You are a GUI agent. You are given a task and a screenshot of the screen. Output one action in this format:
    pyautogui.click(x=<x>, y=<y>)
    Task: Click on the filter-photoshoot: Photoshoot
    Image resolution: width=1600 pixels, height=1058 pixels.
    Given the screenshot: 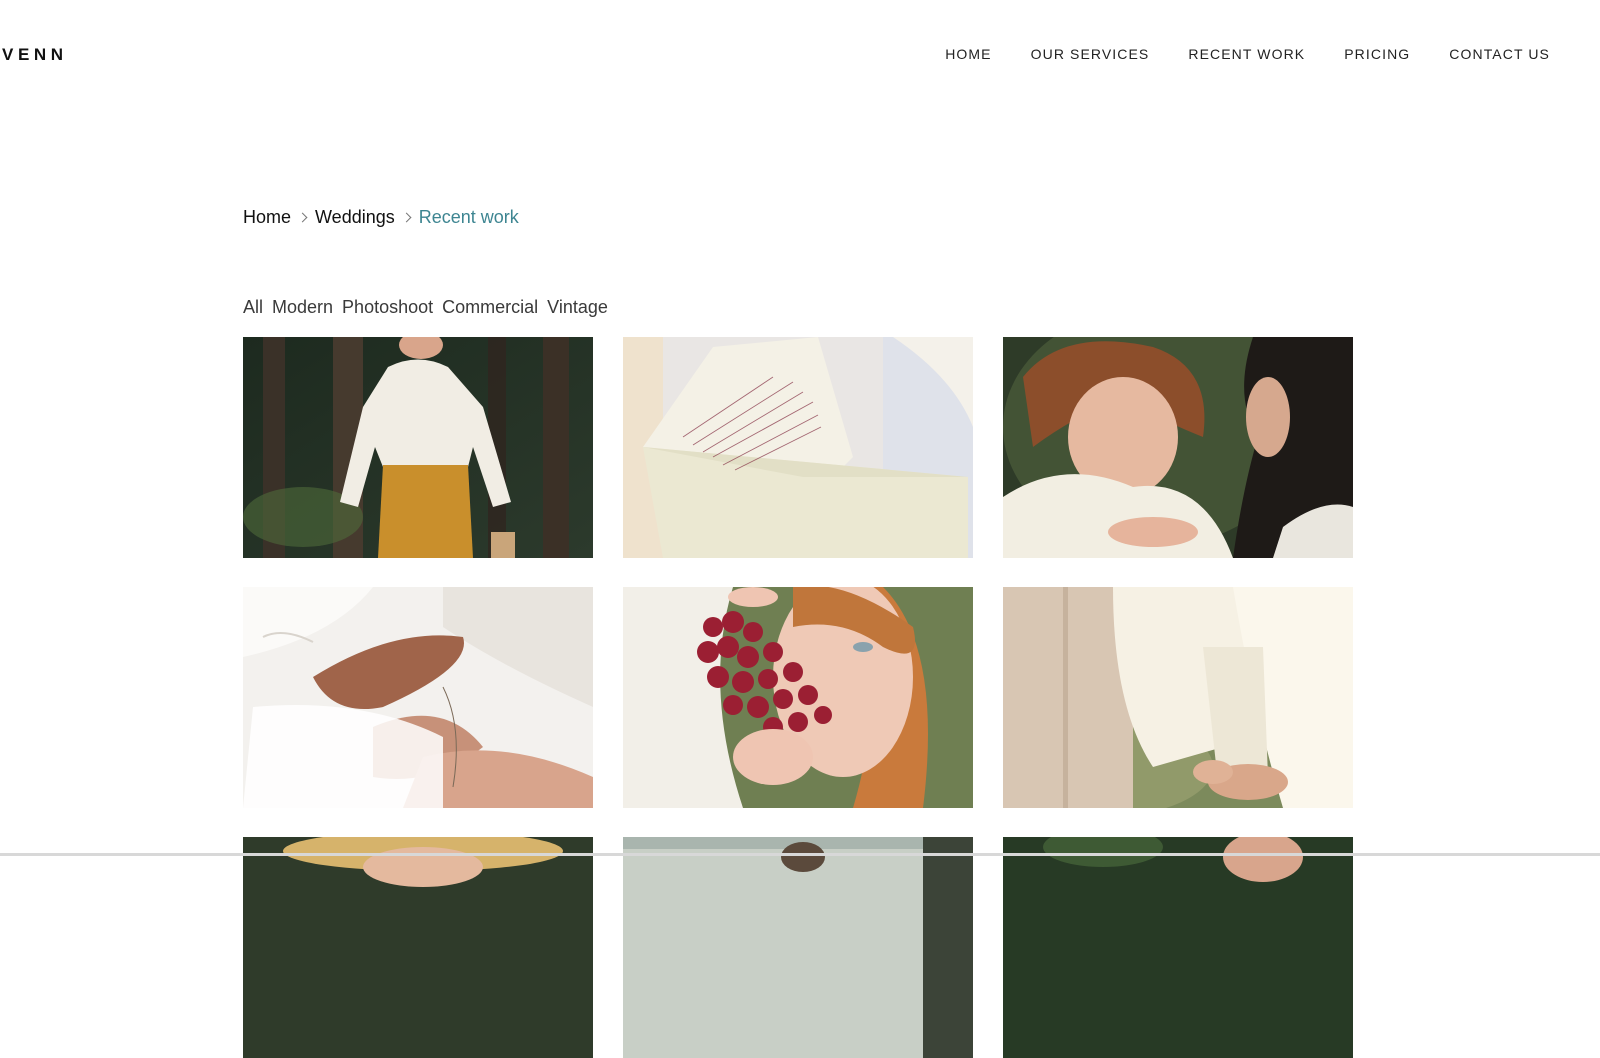 What is the action you would take?
    pyautogui.click(x=387, y=307)
    